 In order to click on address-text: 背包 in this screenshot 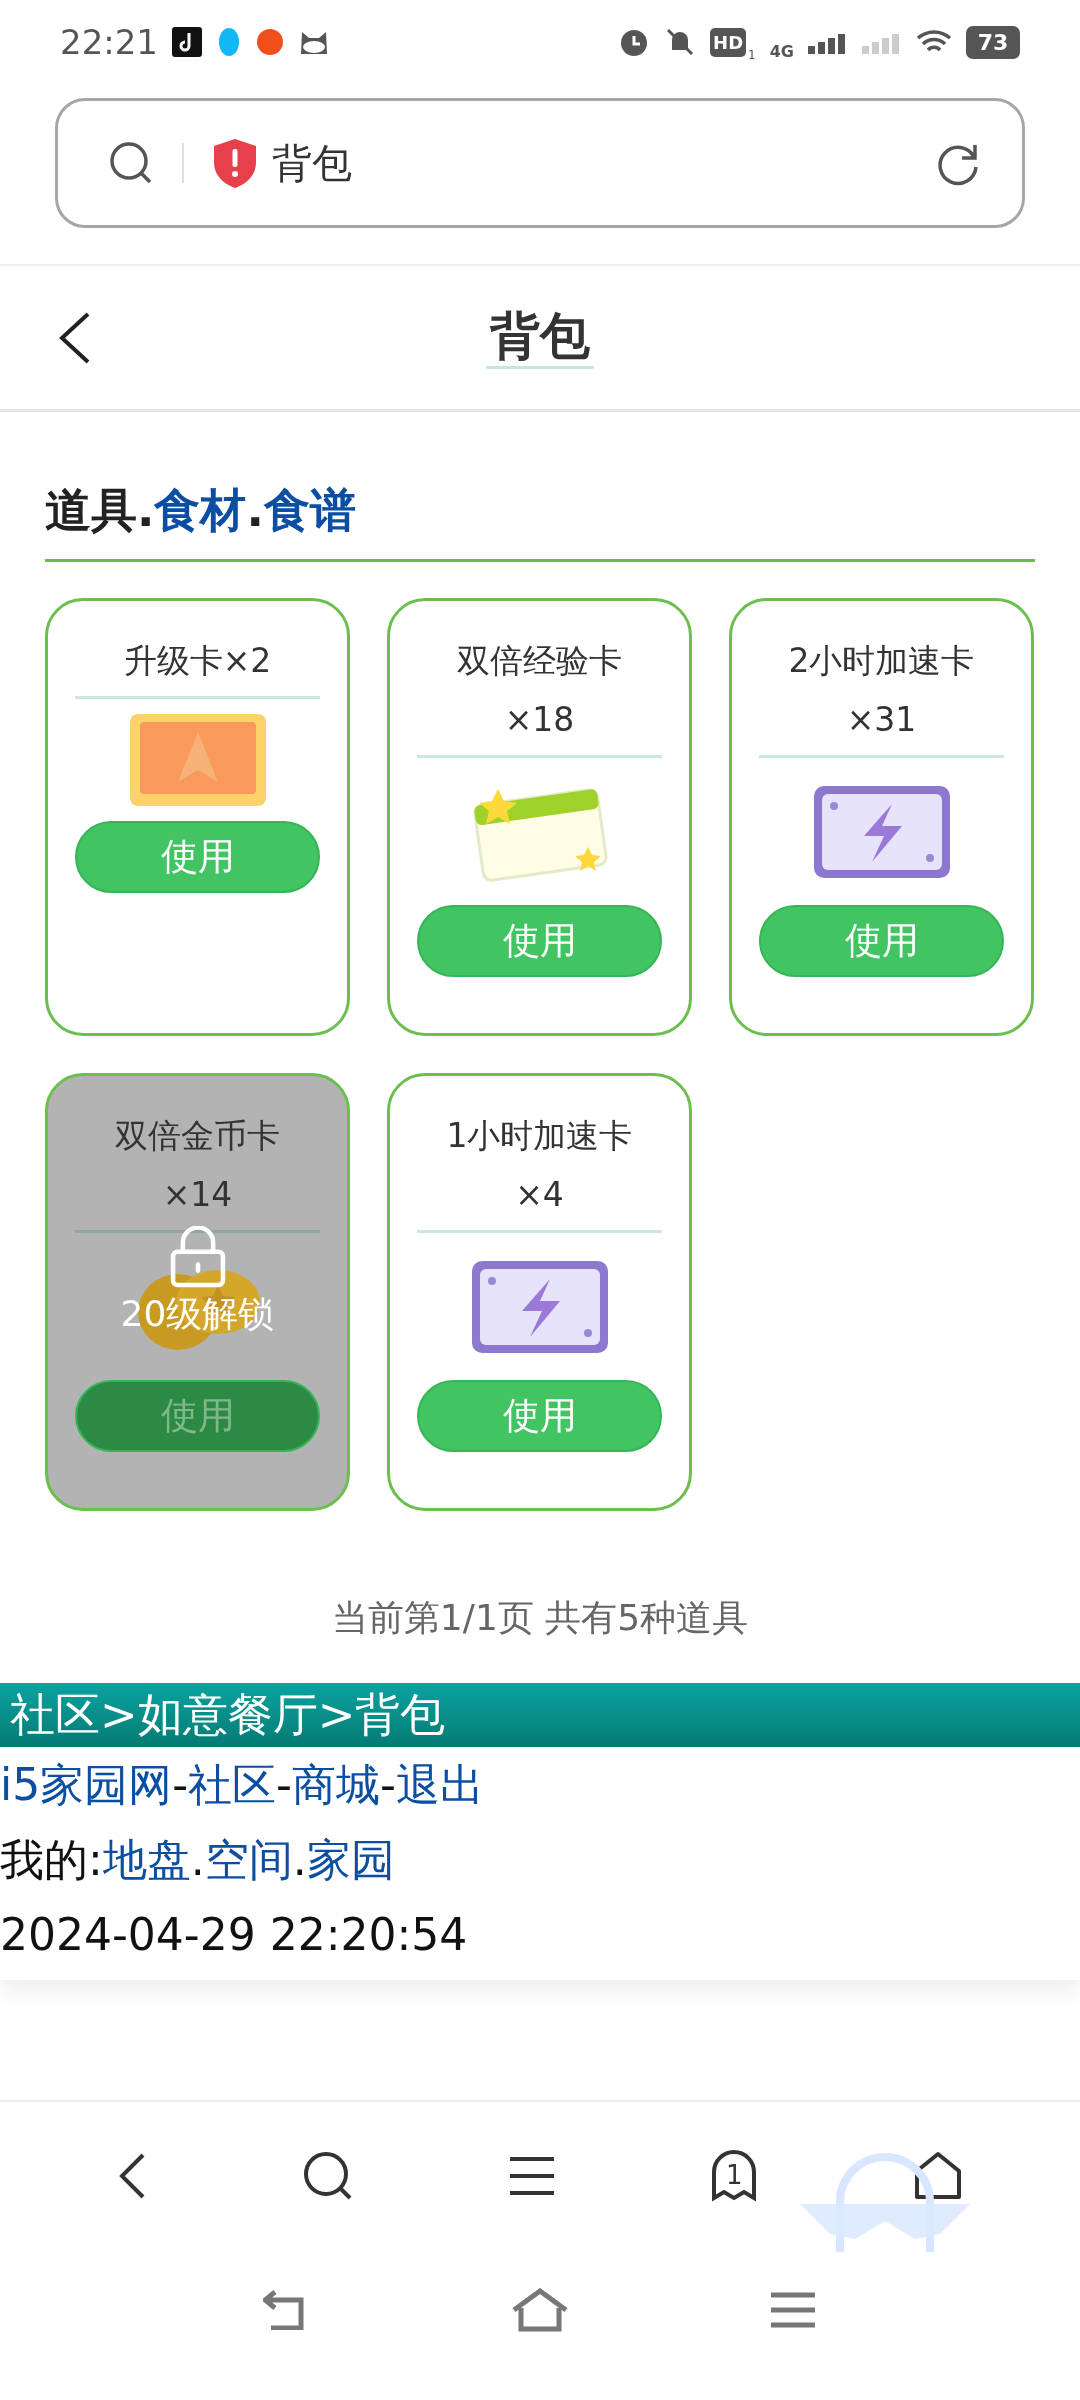, I will do `click(312, 163)`.